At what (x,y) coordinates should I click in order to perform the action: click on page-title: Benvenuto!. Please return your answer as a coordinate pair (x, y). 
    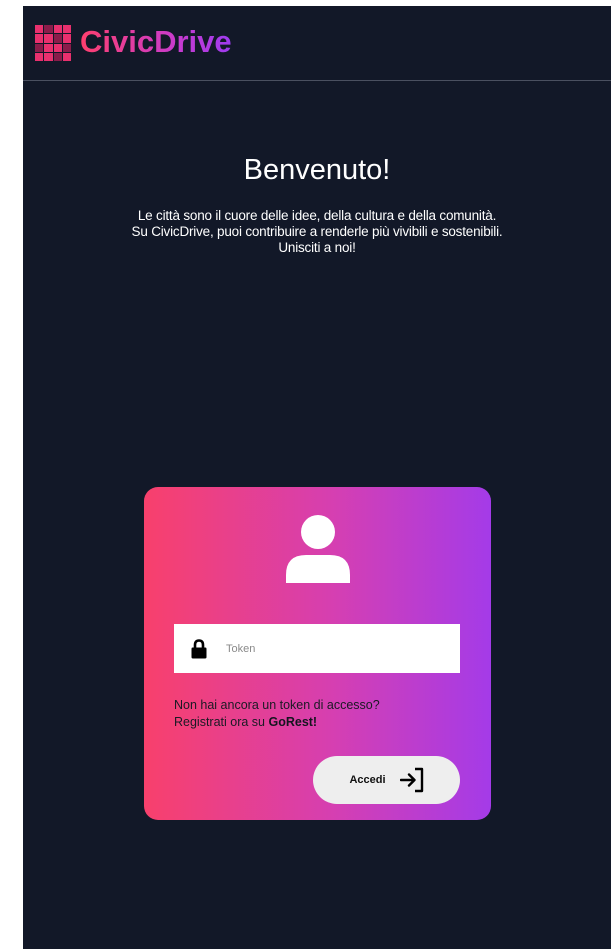
    Looking at the image, I should click on (317, 170).